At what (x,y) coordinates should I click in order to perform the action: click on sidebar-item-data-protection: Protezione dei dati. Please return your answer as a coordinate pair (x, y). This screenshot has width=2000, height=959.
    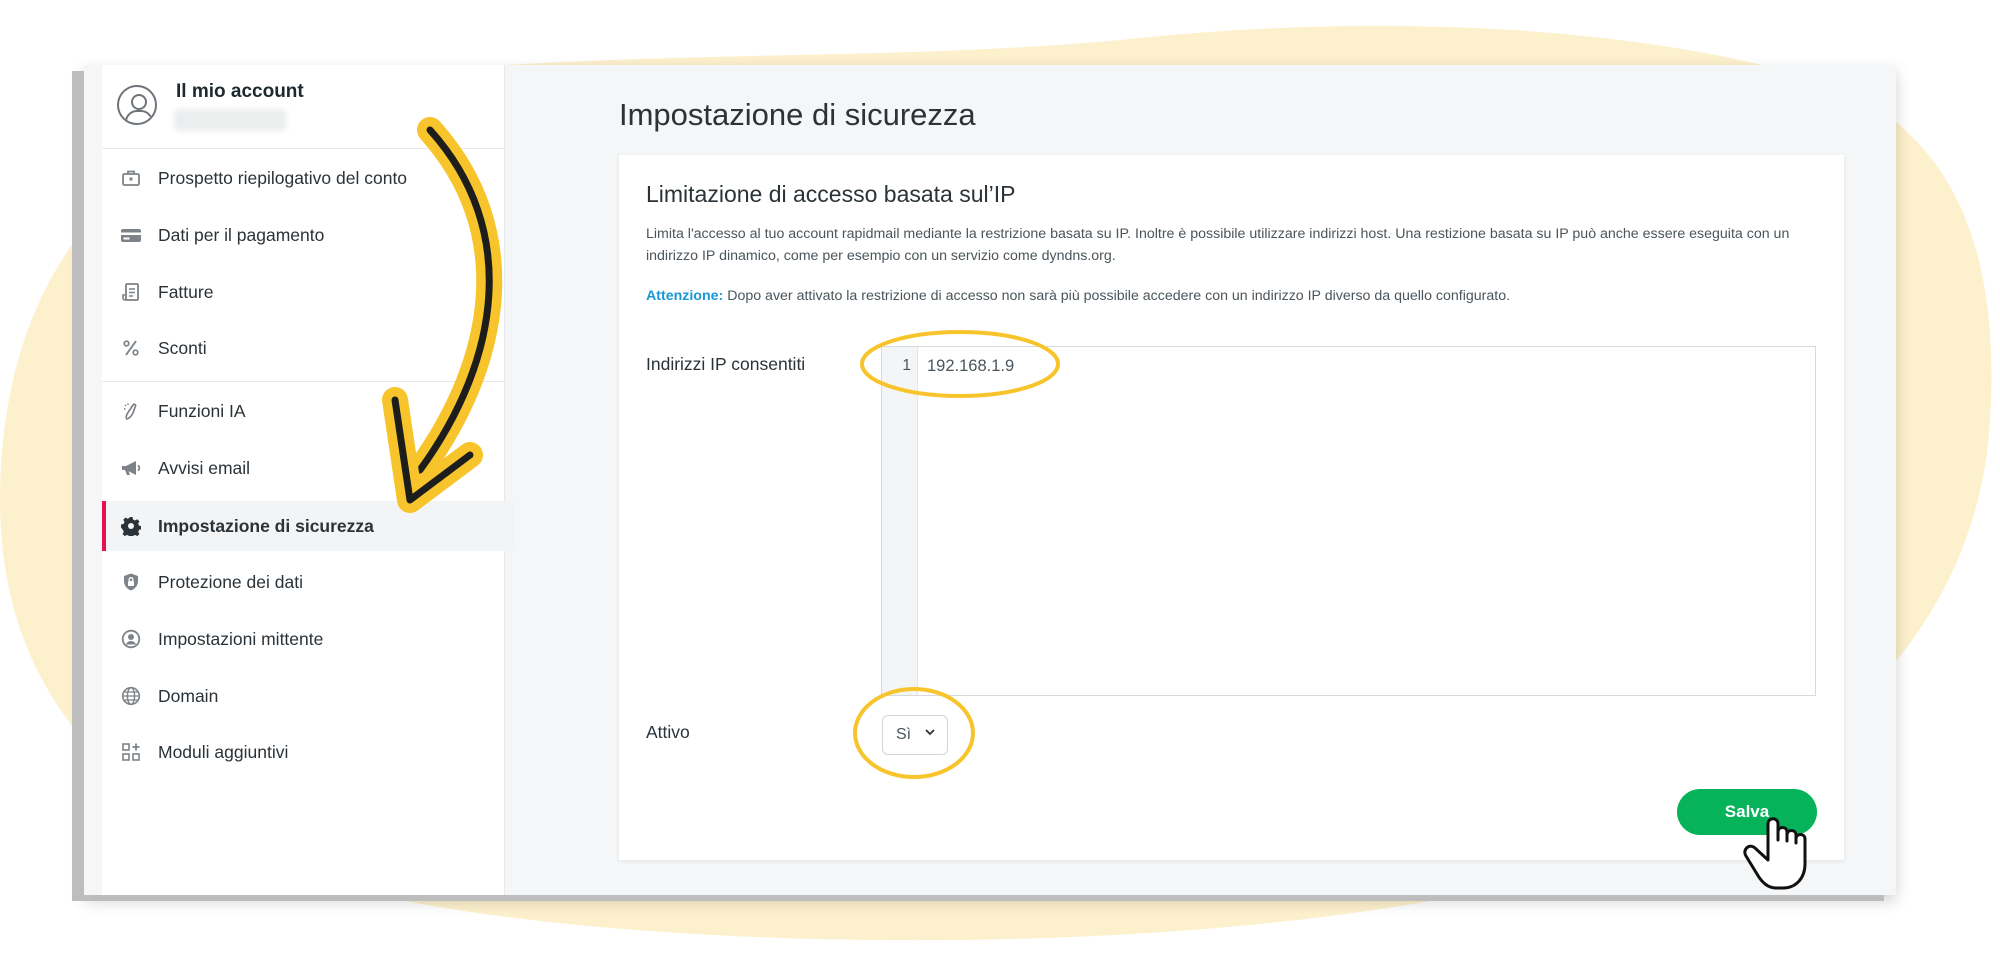
    Looking at the image, I should click on (308, 582).